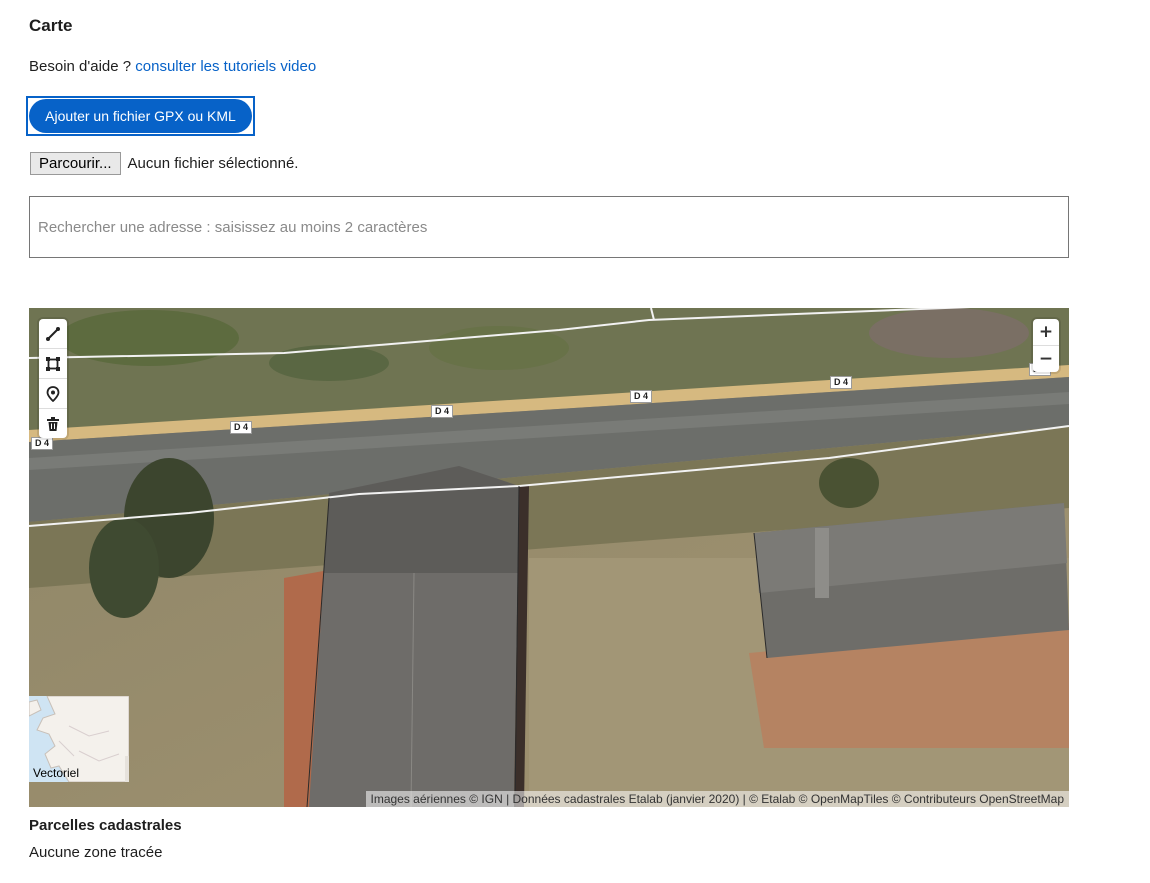  What do you see at coordinates (51, 25) in the screenshot?
I see `section-title: Carte` at bounding box center [51, 25].